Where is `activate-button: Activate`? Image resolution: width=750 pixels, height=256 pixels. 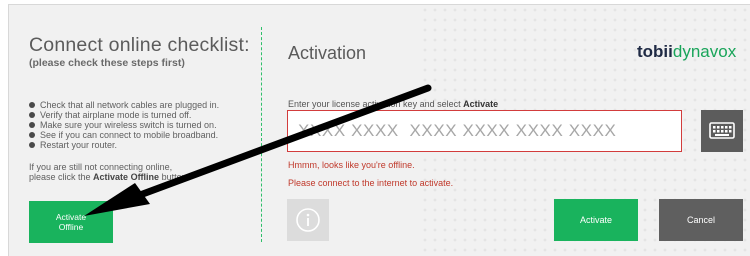
activate-button: Activate is located at coordinates (596, 220).